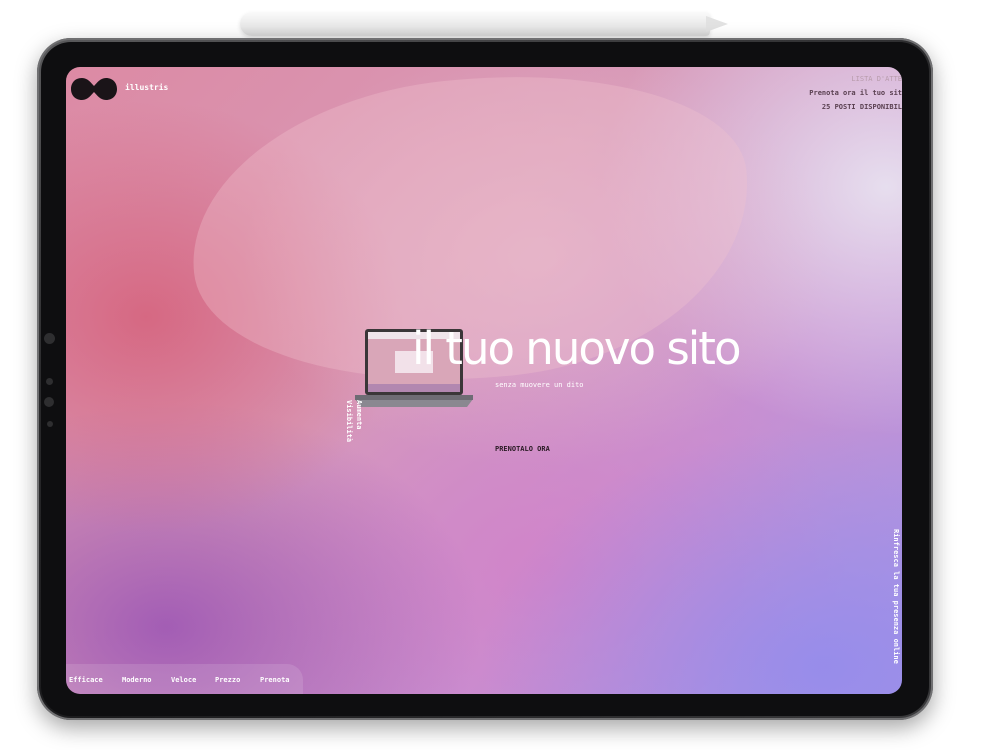  I want to click on bottom-nav: Efficace Moderno Veloce Prezzo Prenota, so click(184, 679).